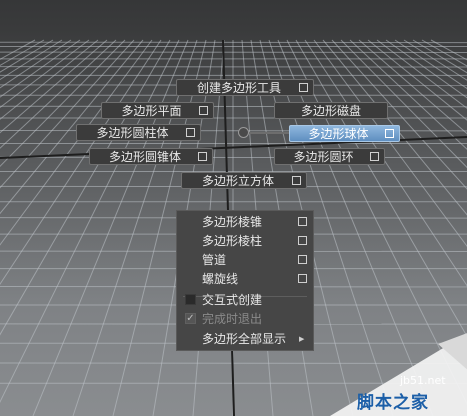 The height and width of the screenshot is (416, 467). Describe the element at coordinates (232, 241) in the screenshot. I see `menu-item-label: 多边形棱柱` at that location.